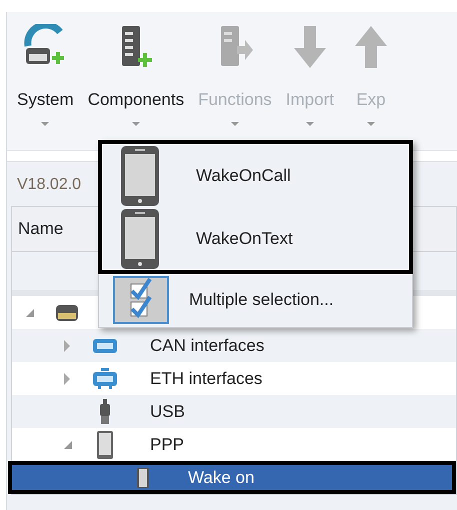 The width and height of the screenshot is (457, 510). What do you see at coordinates (255, 175) in the screenshot?
I see `menu-item: WakeOnCall` at bounding box center [255, 175].